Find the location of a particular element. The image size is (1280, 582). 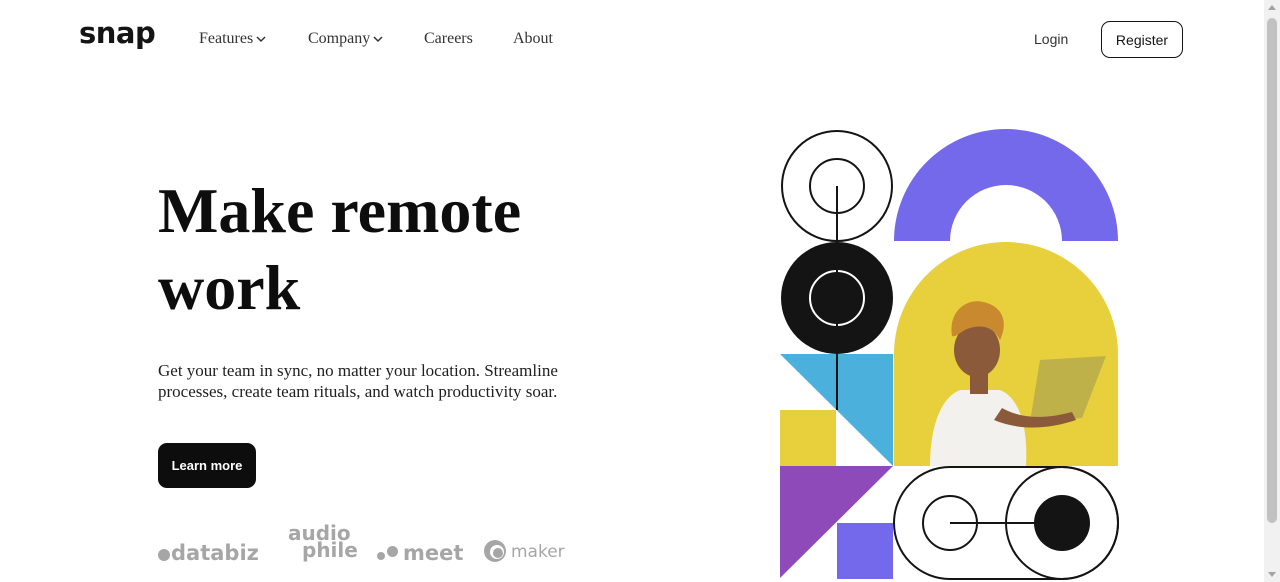

databiz-logo: databiz is located at coordinates (208, 553).